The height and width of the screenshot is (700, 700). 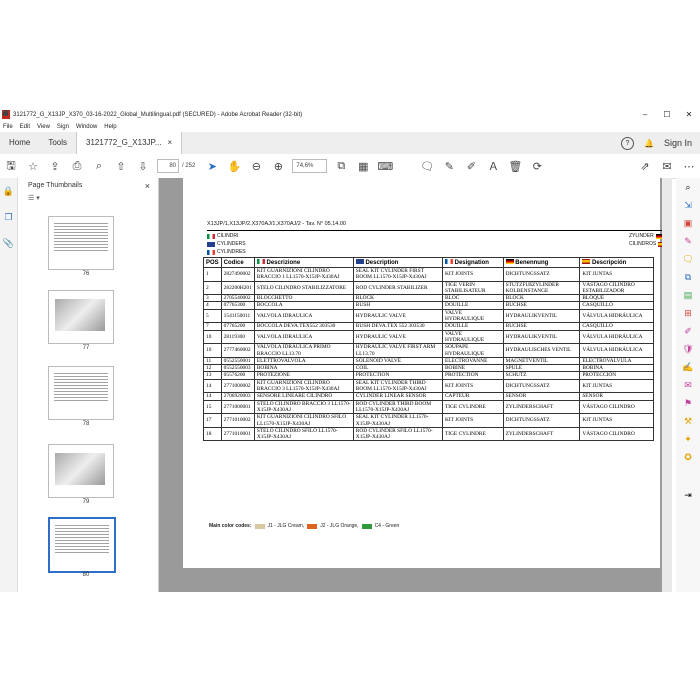 I want to click on menu-file: File, so click(x=8, y=127).